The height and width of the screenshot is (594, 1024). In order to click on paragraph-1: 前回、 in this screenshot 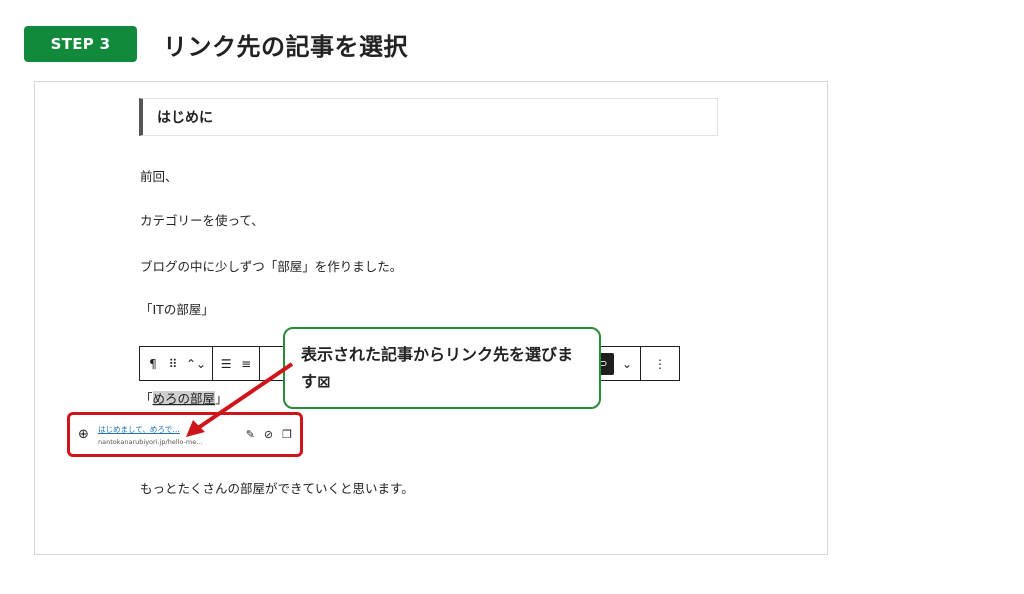, I will do `click(159, 175)`.